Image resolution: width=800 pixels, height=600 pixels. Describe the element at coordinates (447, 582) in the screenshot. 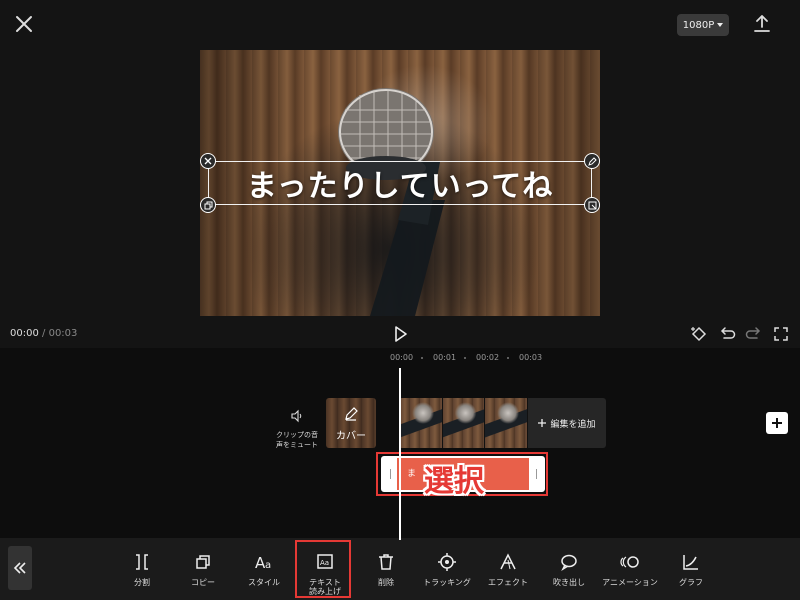

I see `tool-label: トラッキング` at that location.